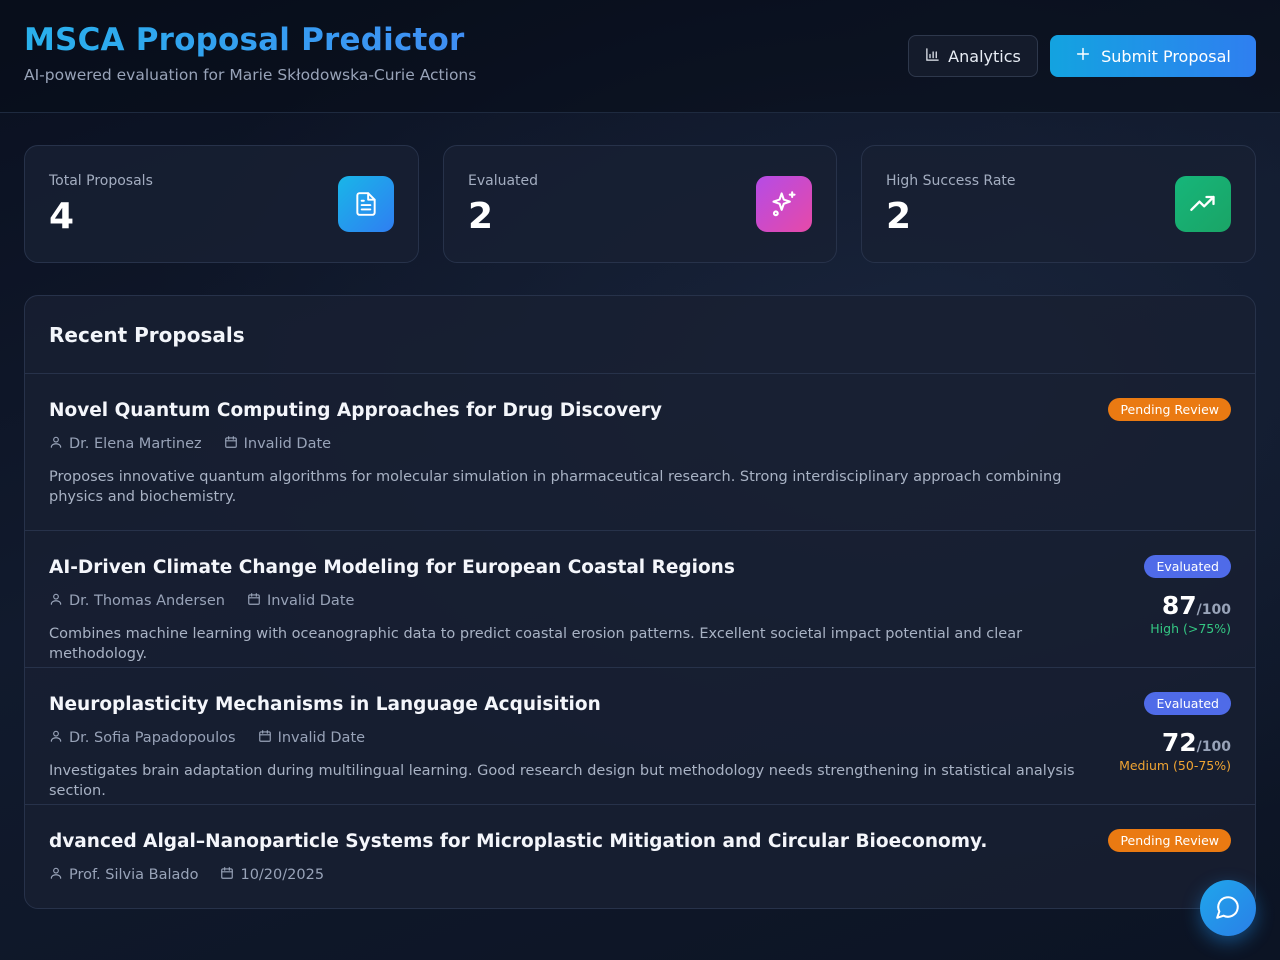 This screenshot has width=1280, height=960. I want to click on stat-label: Evaluated, so click(503, 181).